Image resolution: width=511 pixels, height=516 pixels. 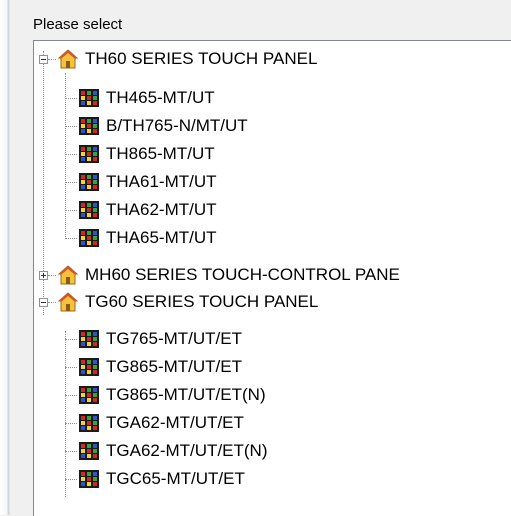 I want to click on tree-item: TG865-MT/UT/ET(N), so click(x=172, y=395).